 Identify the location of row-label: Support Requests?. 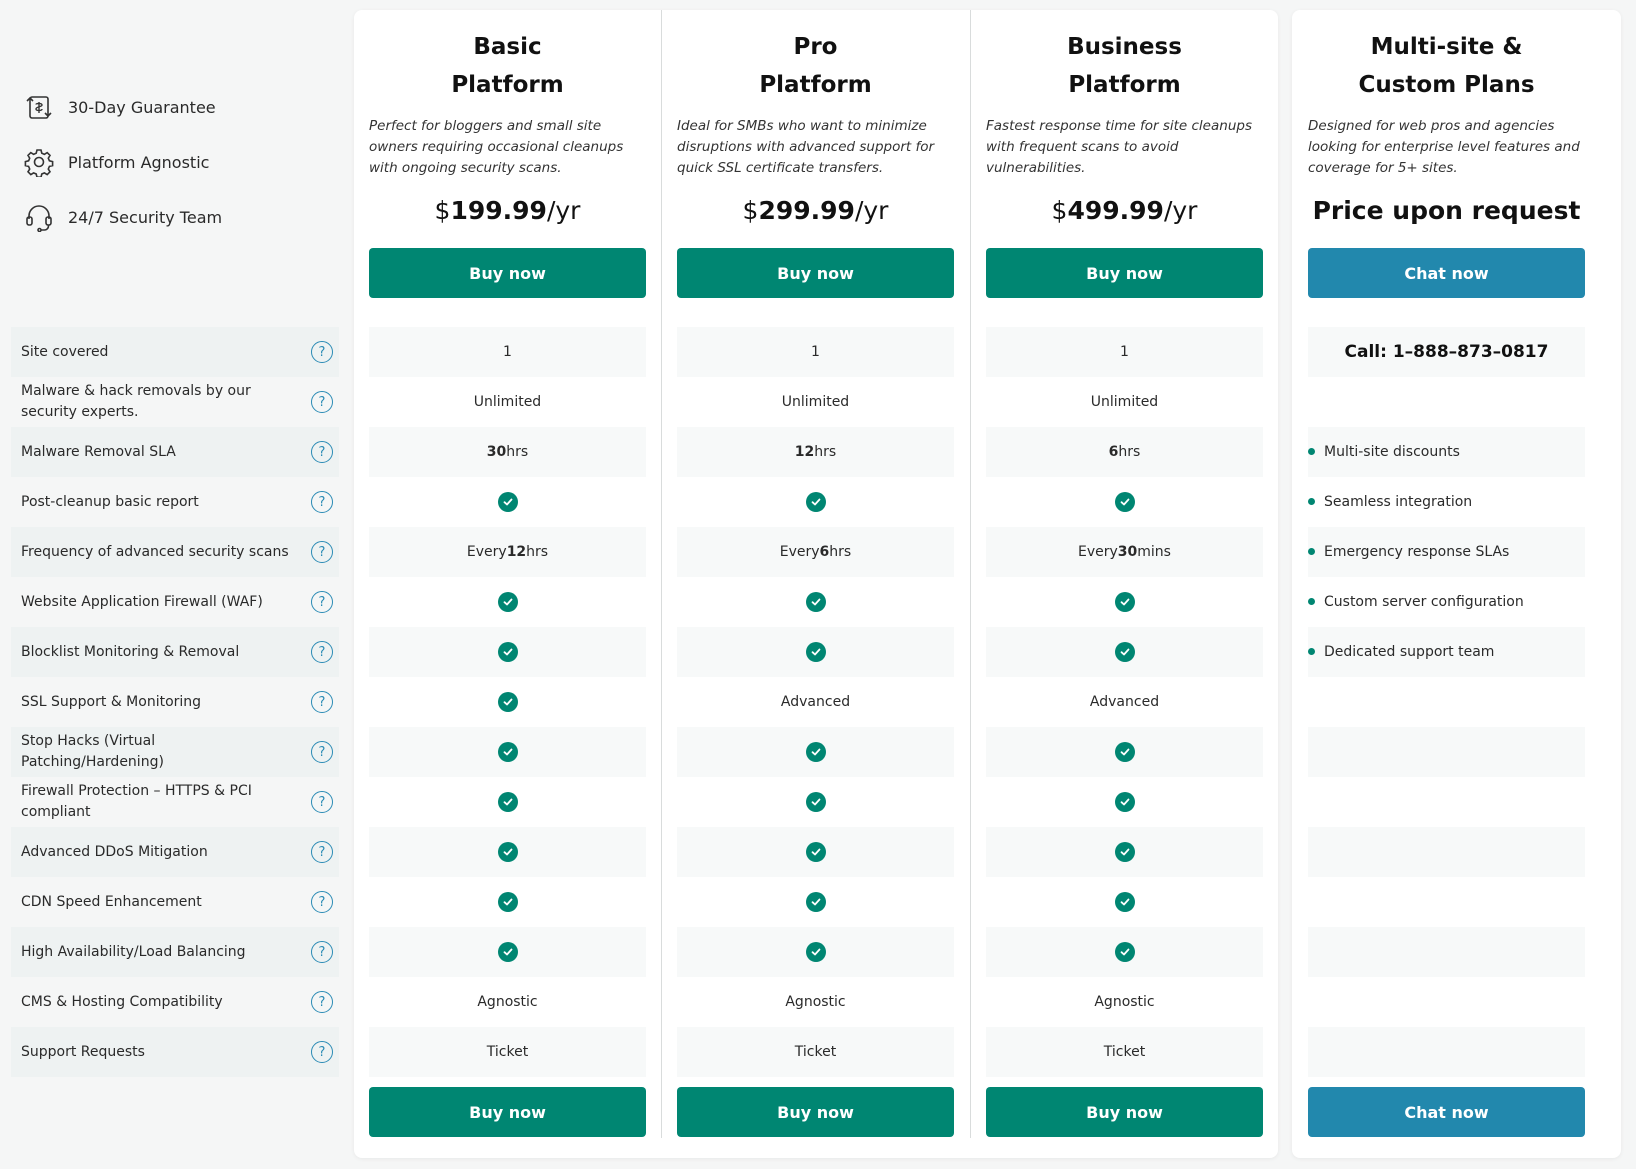
(175, 1052).